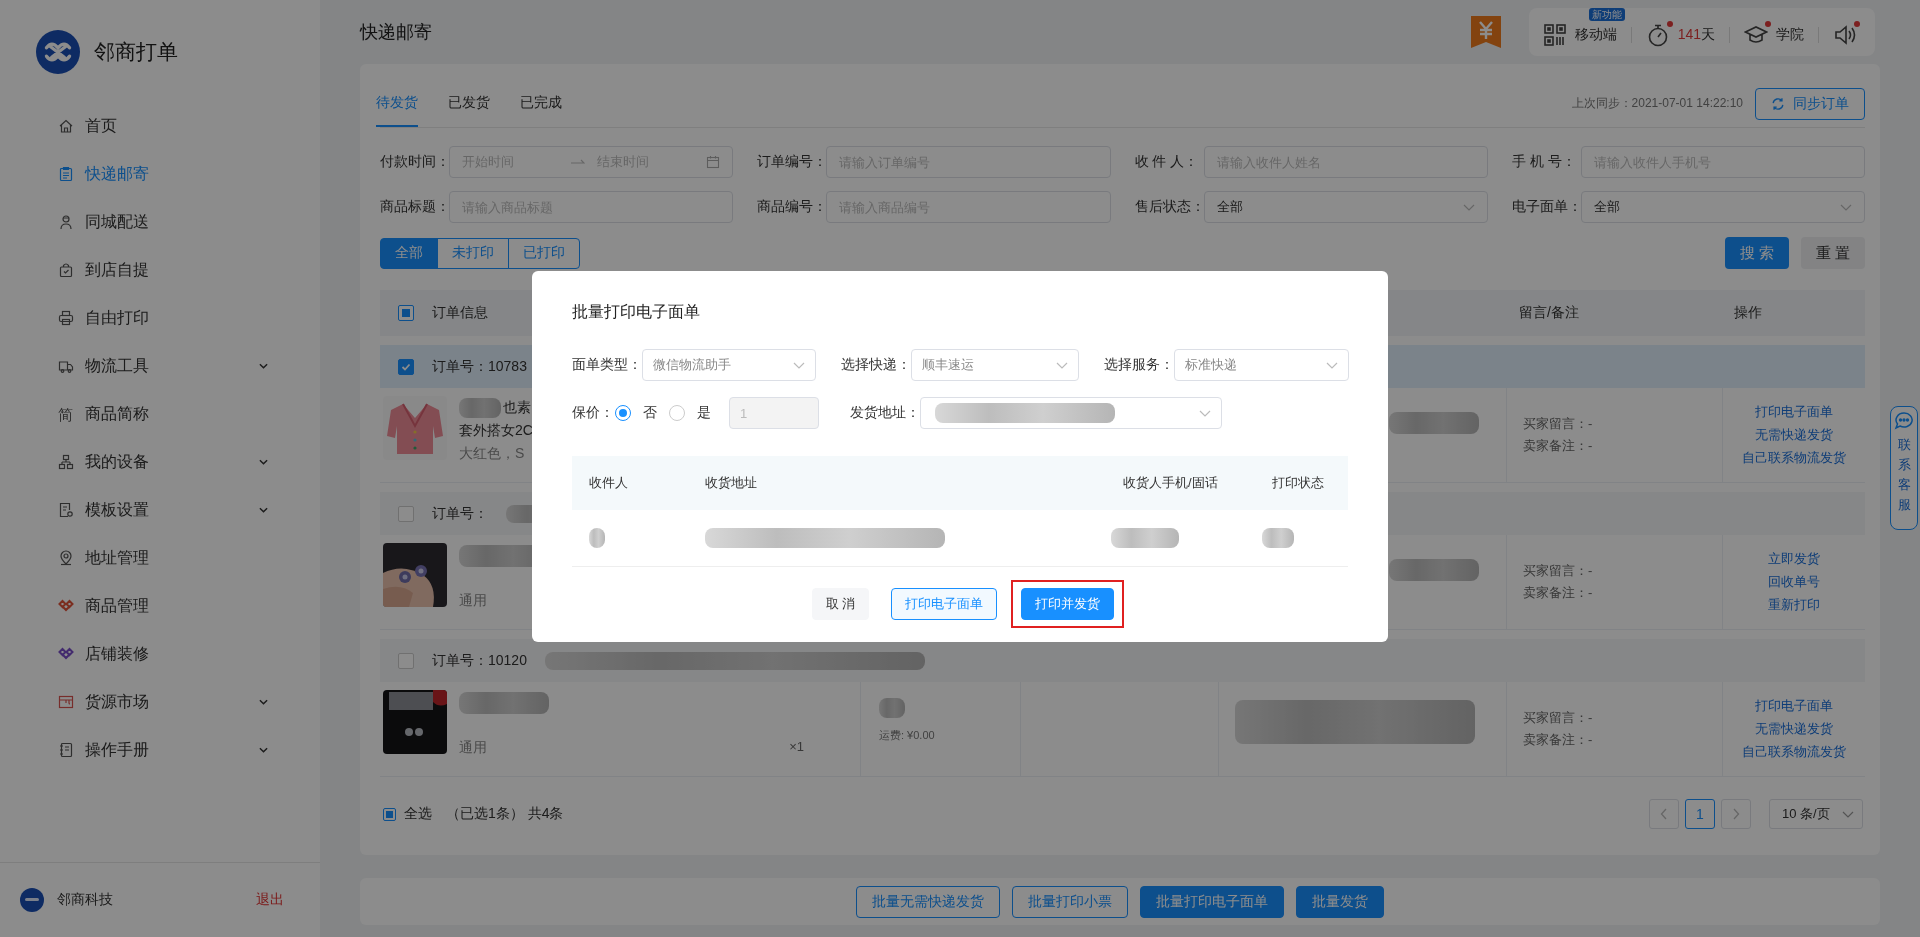  What do you see at coordinates (1579, 35) in the screenshot?
I see `toolbar-button: 移动端` at bounding box center [1579, 35].